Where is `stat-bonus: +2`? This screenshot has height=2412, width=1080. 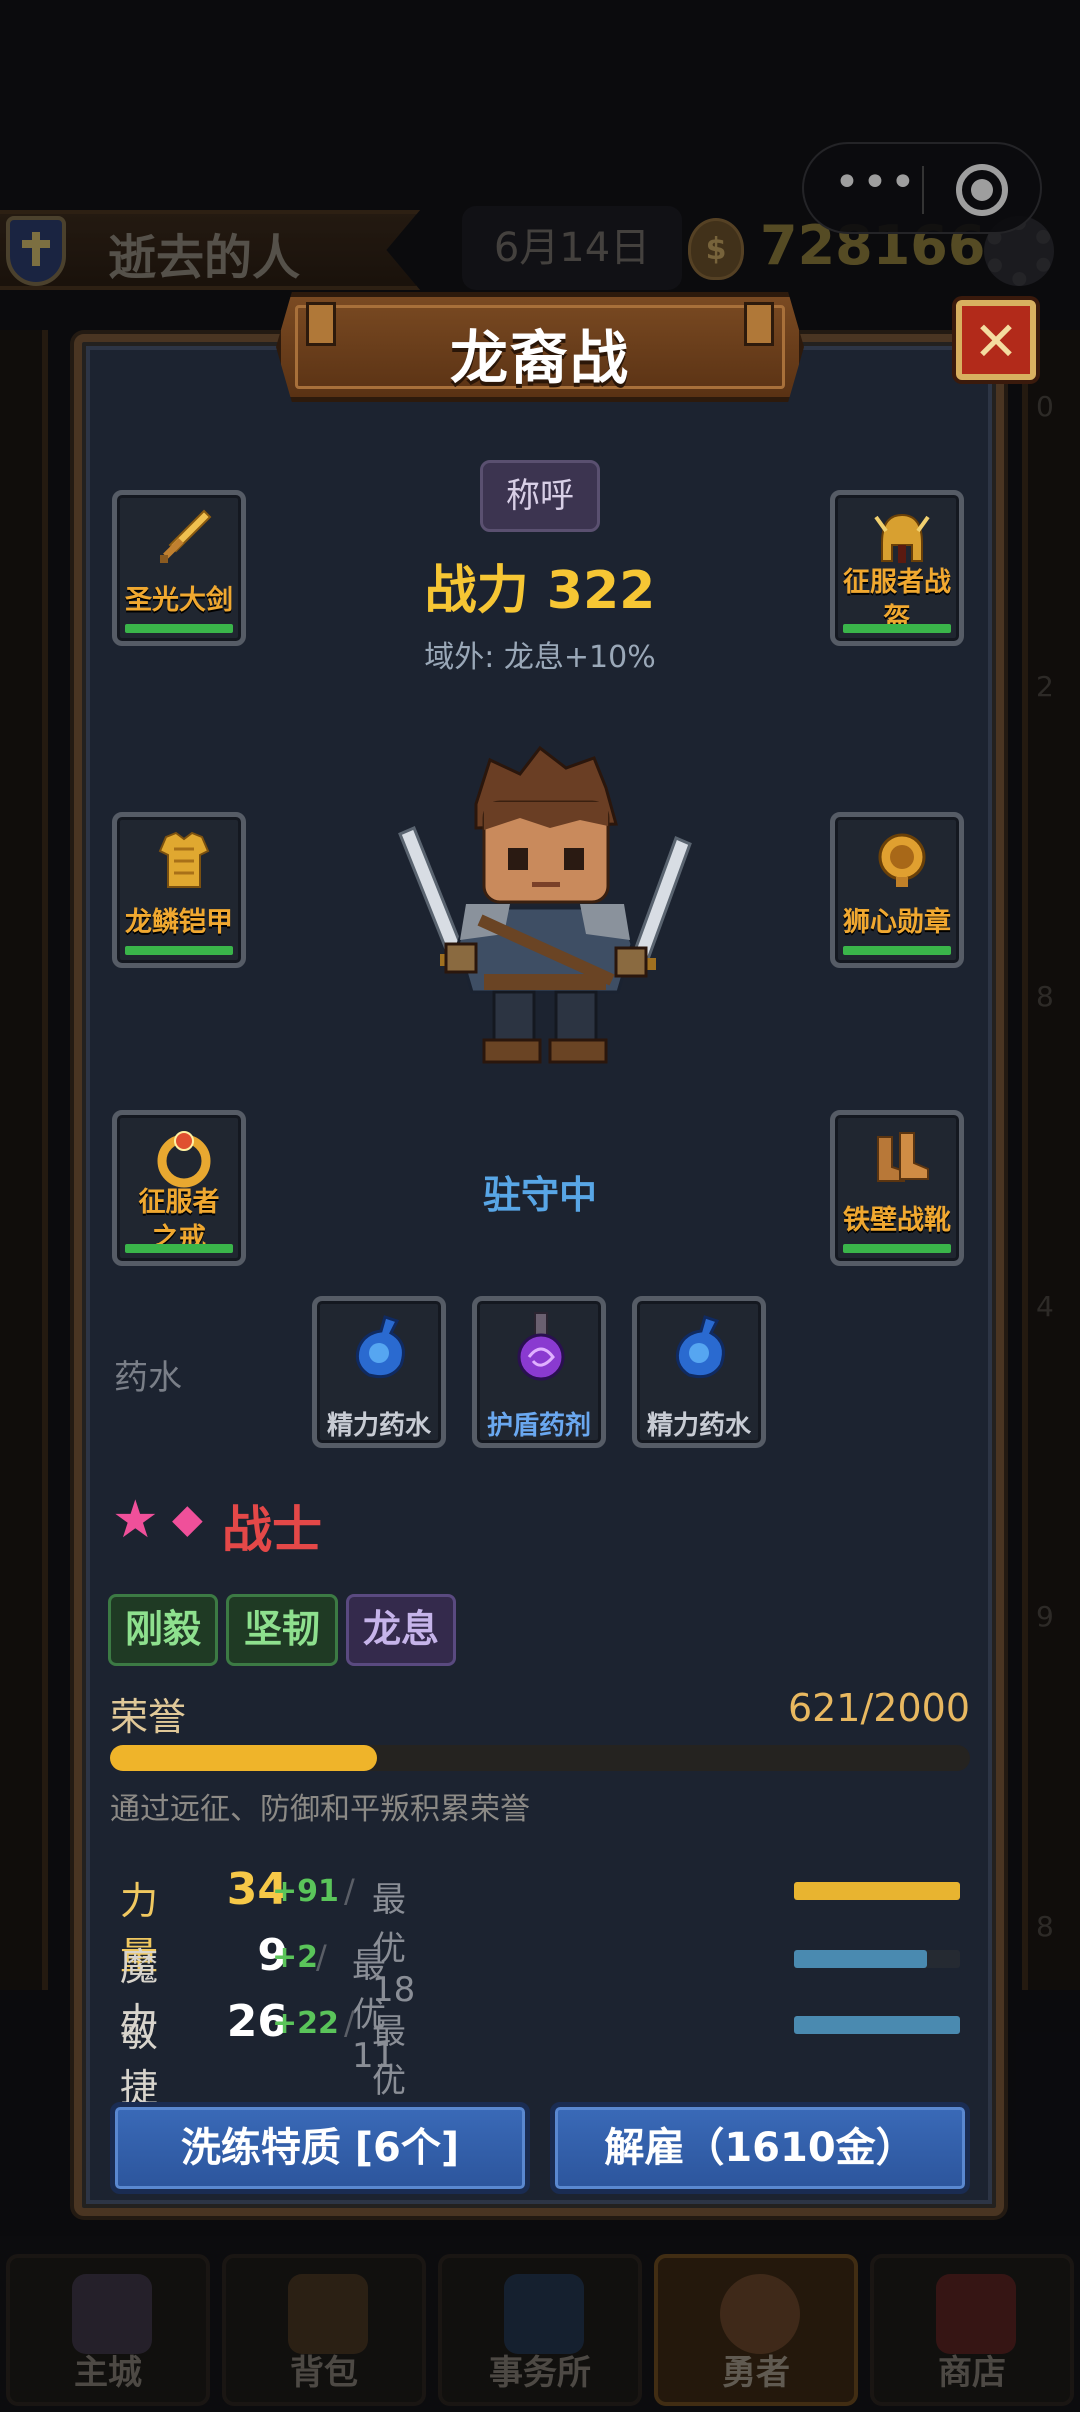 stat-bonus: +2 is located at coordinates (295, 1957).